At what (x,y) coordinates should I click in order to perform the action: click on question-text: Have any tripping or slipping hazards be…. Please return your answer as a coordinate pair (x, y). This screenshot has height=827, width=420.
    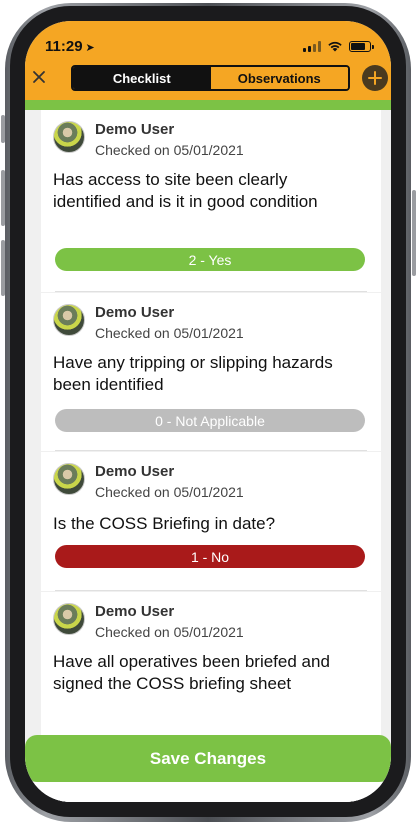
    Looking at the image, I should click on (193, 373).